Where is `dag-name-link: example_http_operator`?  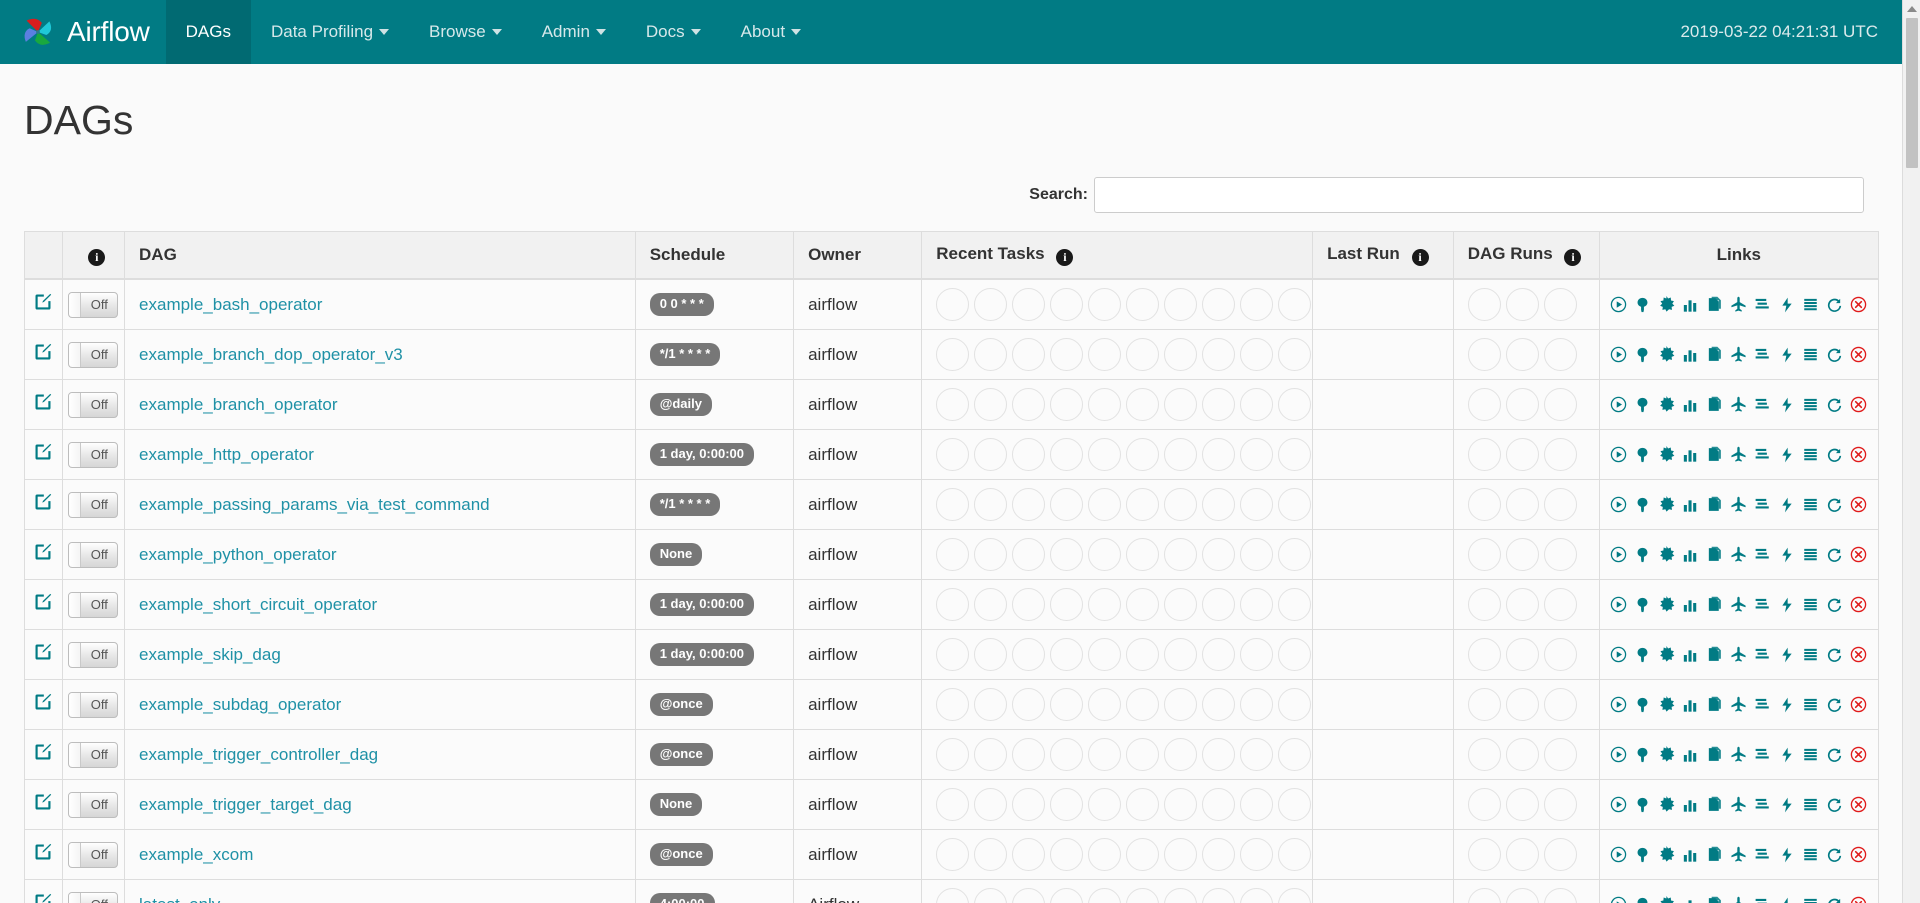 dag-name-link: example_http_operator is located at coordinates (226, 454).